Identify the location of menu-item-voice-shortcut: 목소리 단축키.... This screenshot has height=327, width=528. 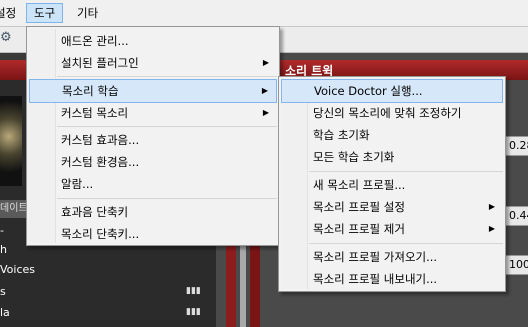
(153, 234).